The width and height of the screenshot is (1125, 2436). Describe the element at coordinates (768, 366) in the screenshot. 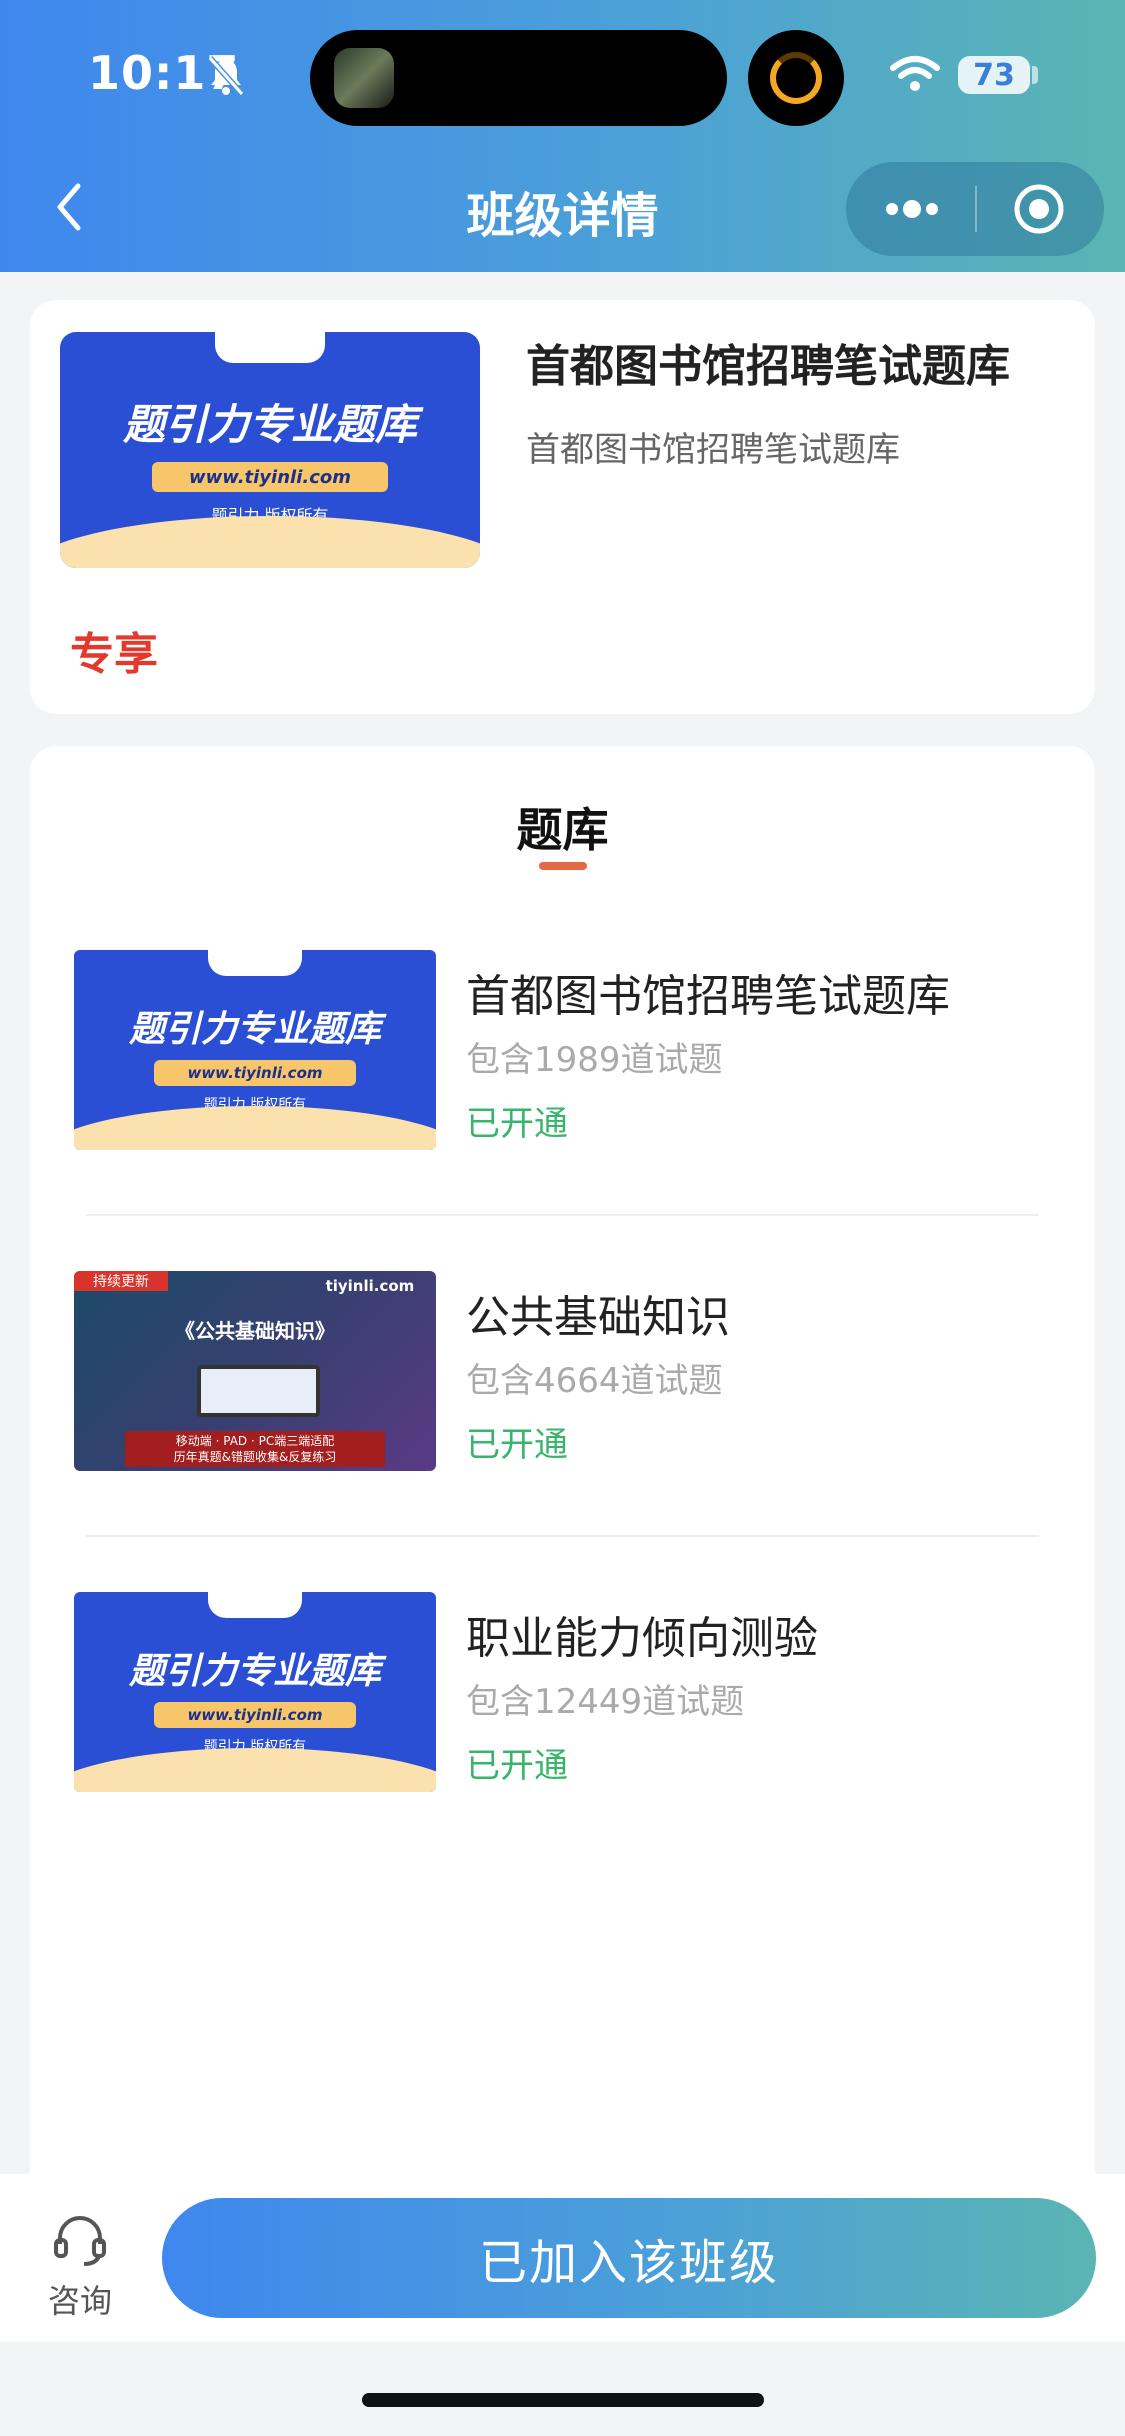

I see `class-title: 首都图书馆招聘笔试题库` at that location.